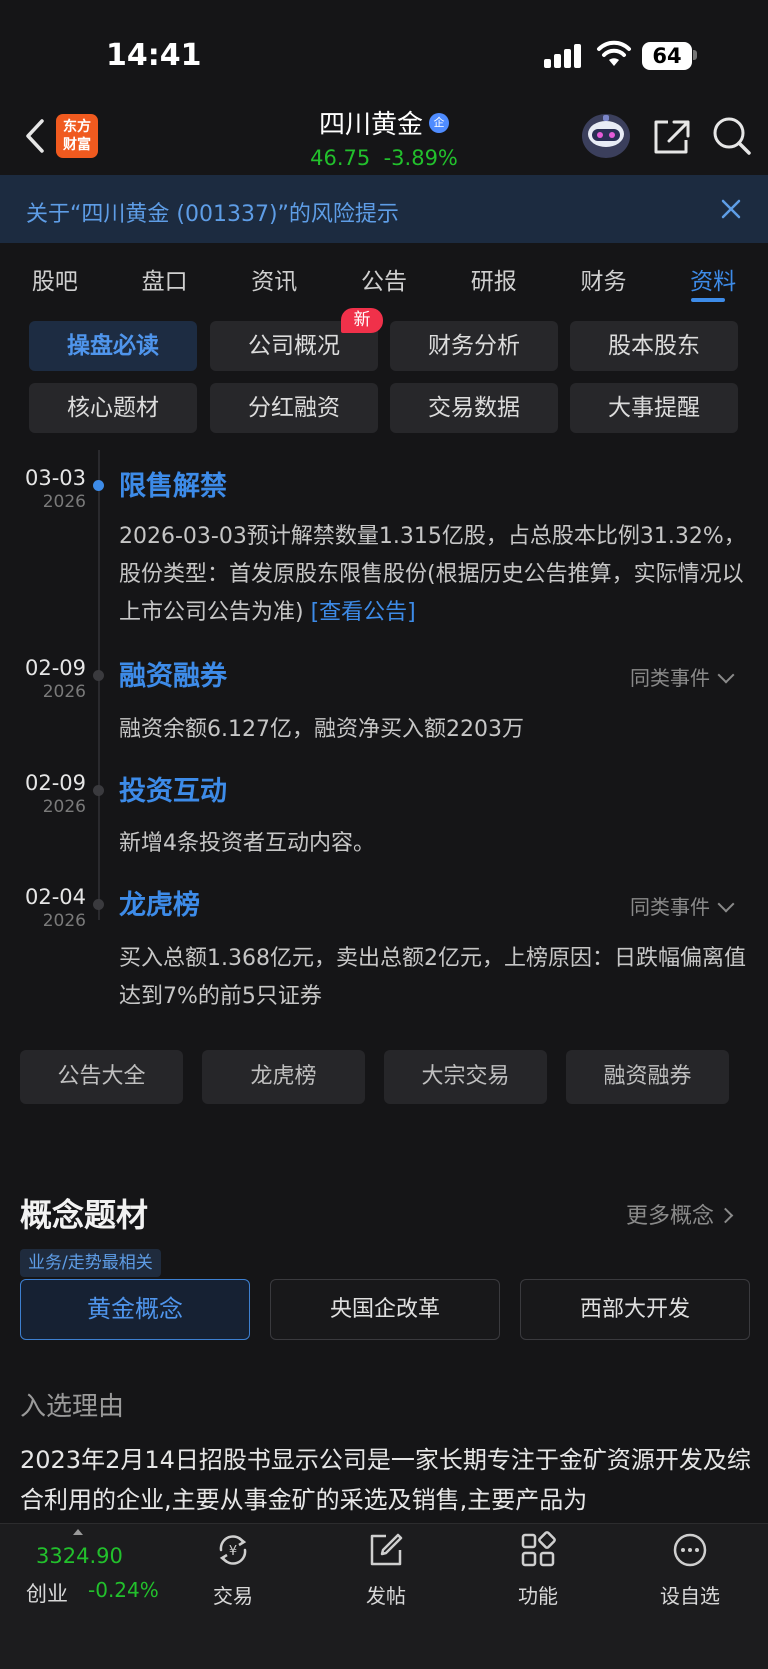  I want to click on nav-functions: 功能, so click(538, 1569).